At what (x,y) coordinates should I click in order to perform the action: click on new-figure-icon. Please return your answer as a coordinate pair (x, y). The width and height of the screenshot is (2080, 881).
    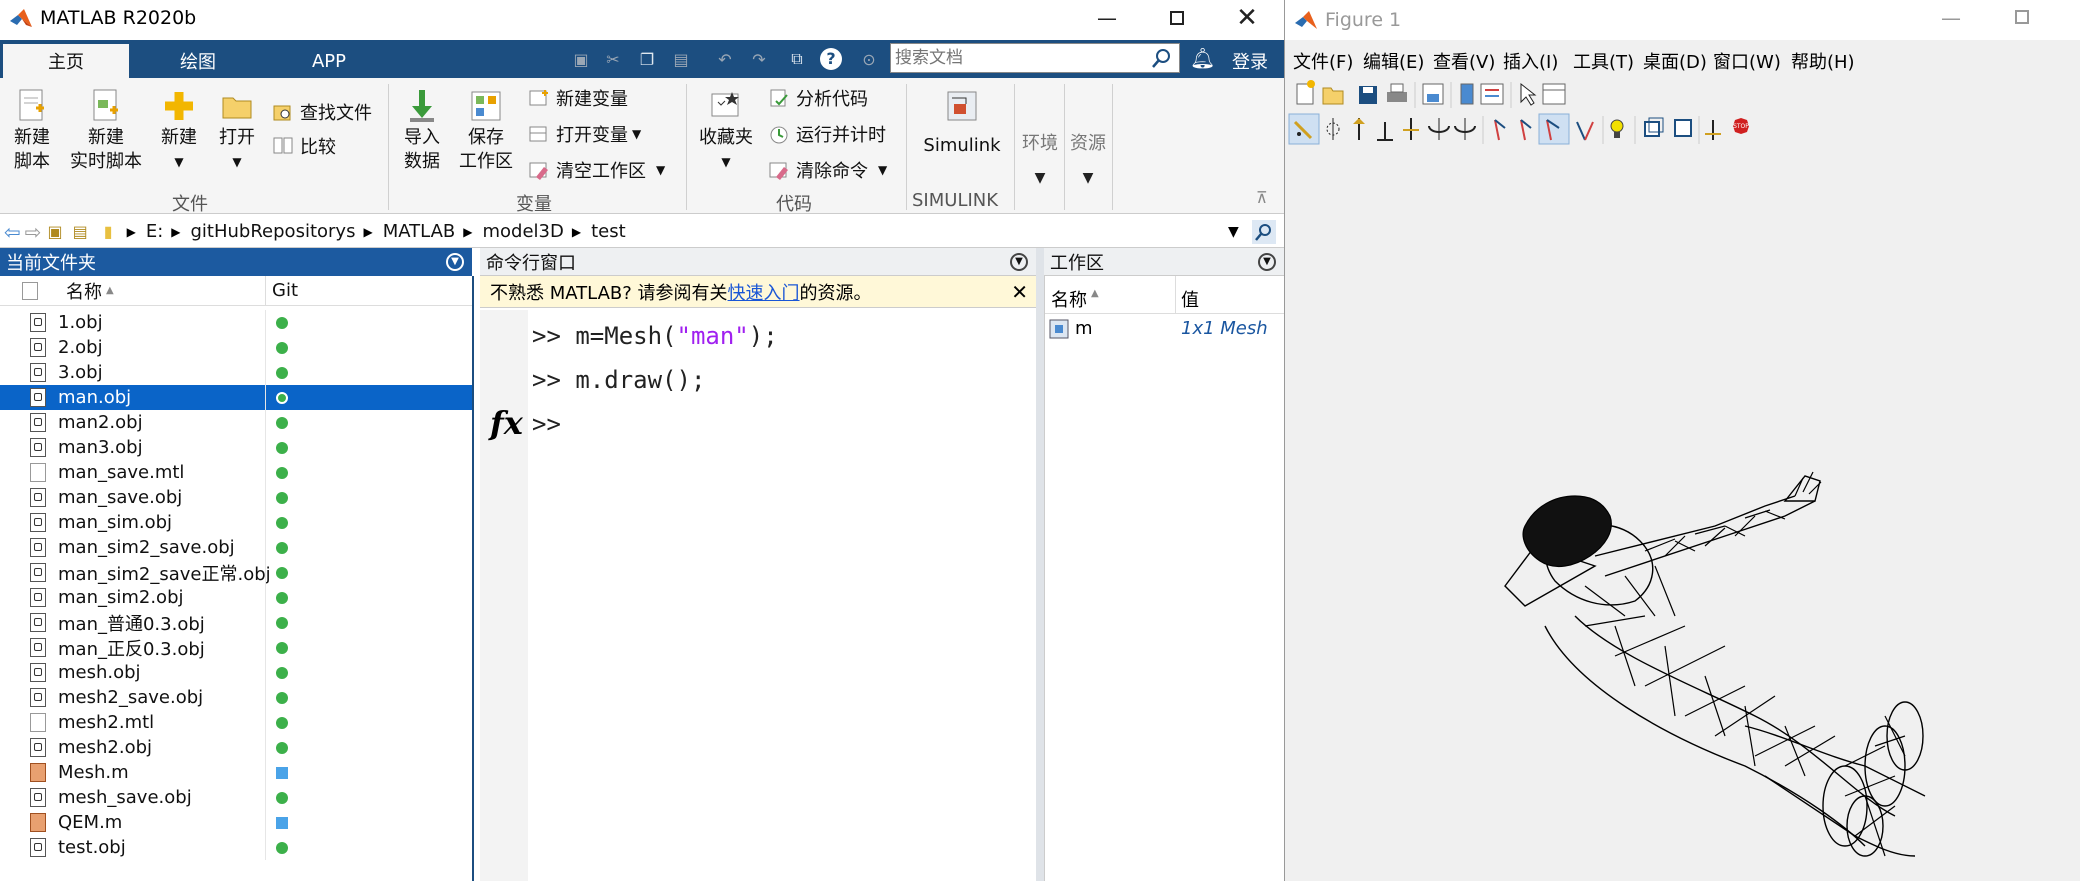
    Looking at the image, I should click on (1305, 92).